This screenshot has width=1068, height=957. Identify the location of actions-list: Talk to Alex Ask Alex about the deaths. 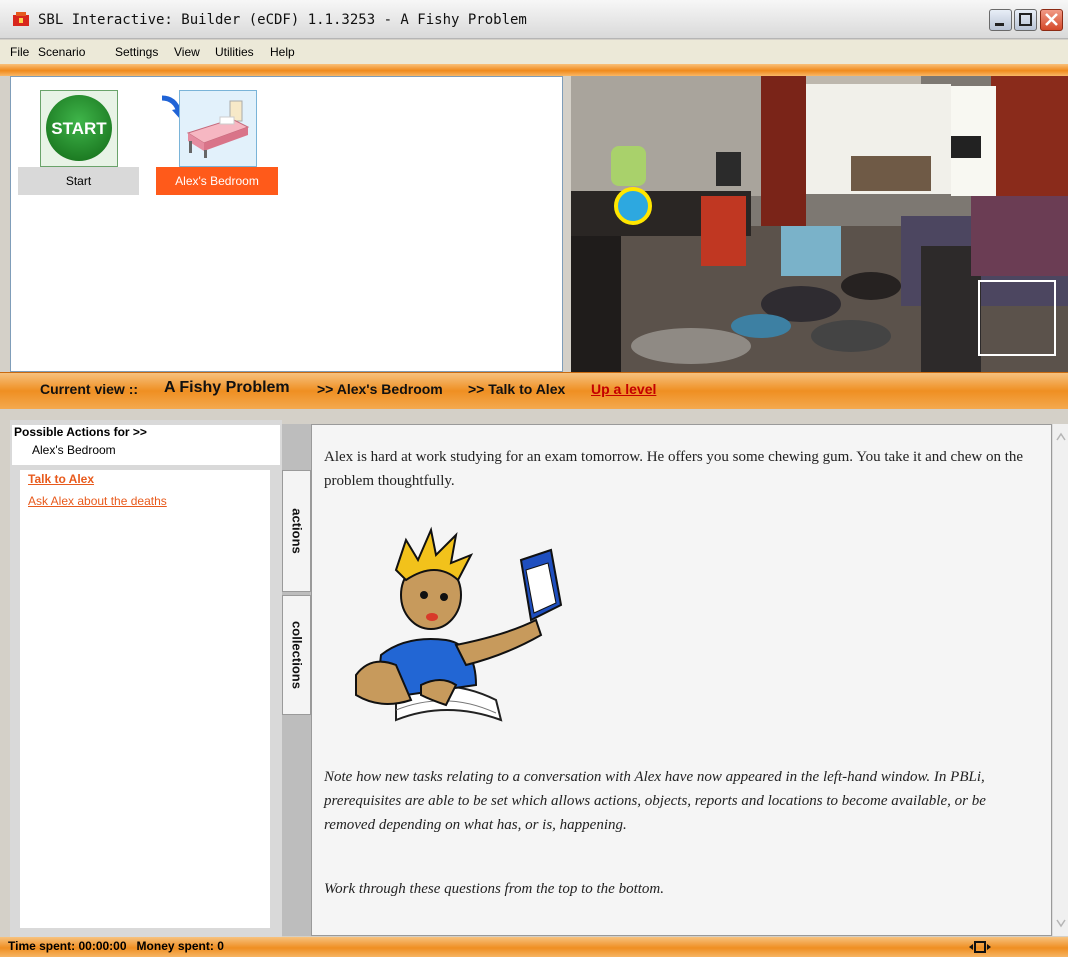
(145, 699).